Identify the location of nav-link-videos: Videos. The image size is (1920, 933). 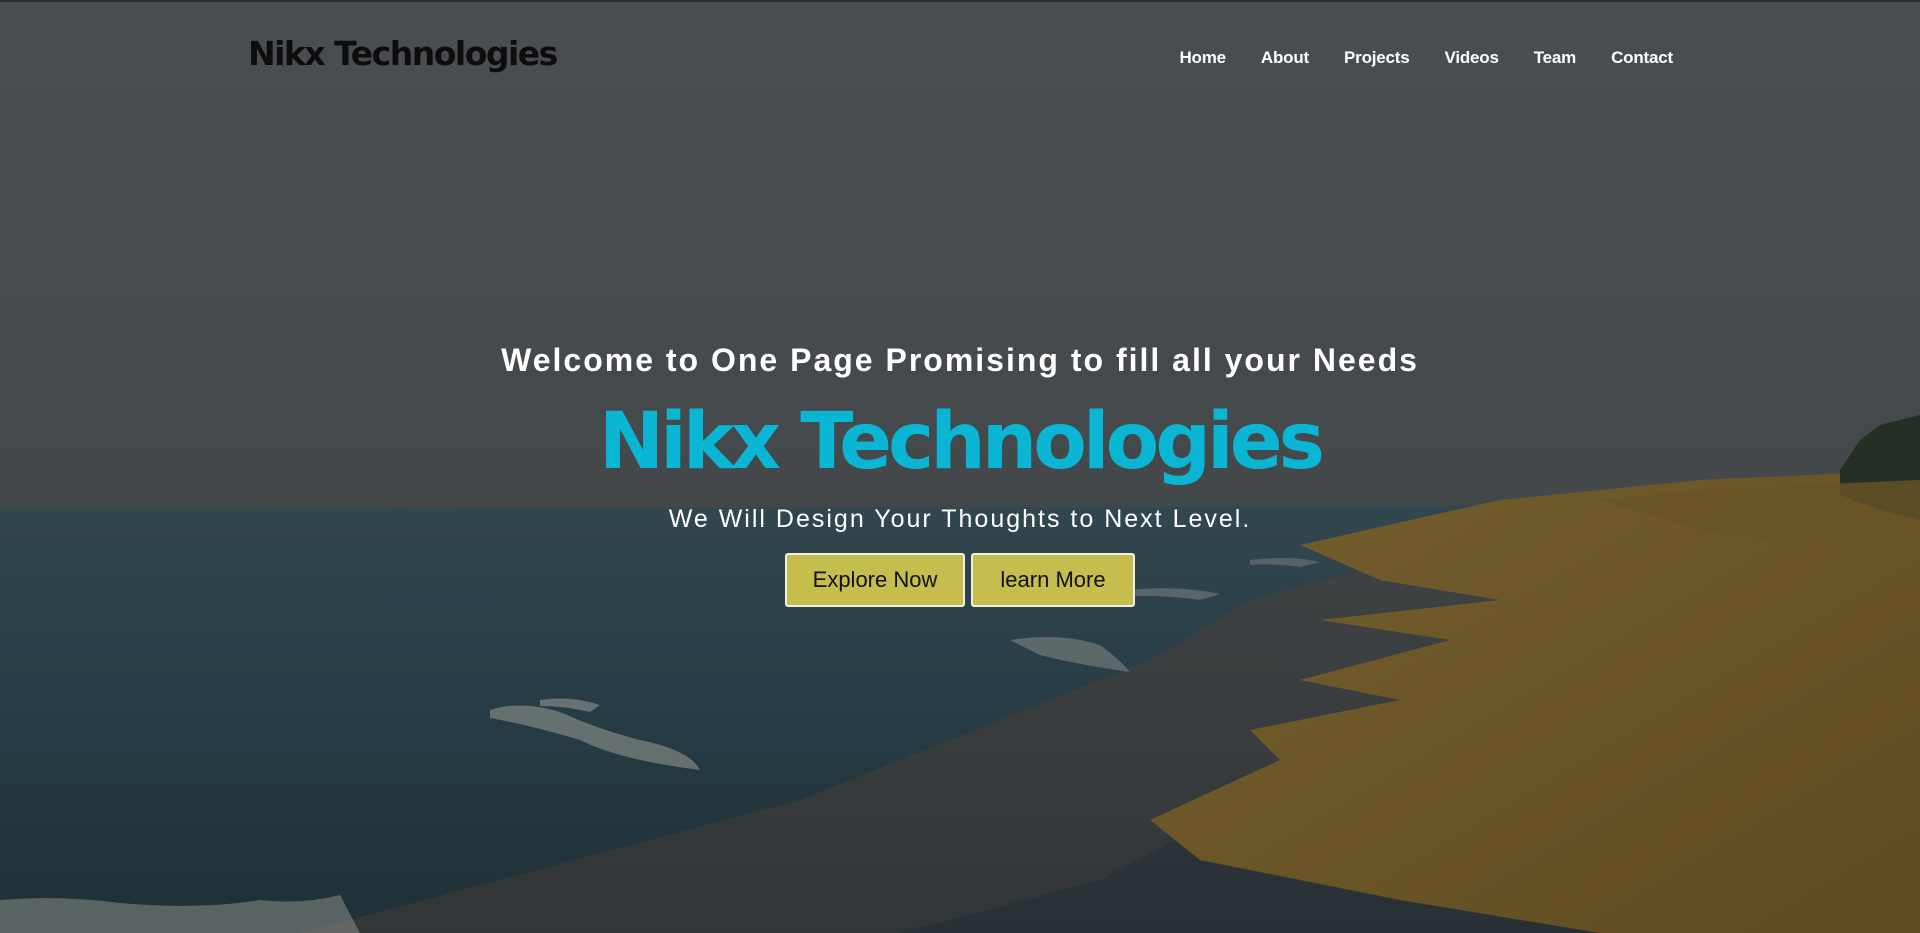
(1472, 58).